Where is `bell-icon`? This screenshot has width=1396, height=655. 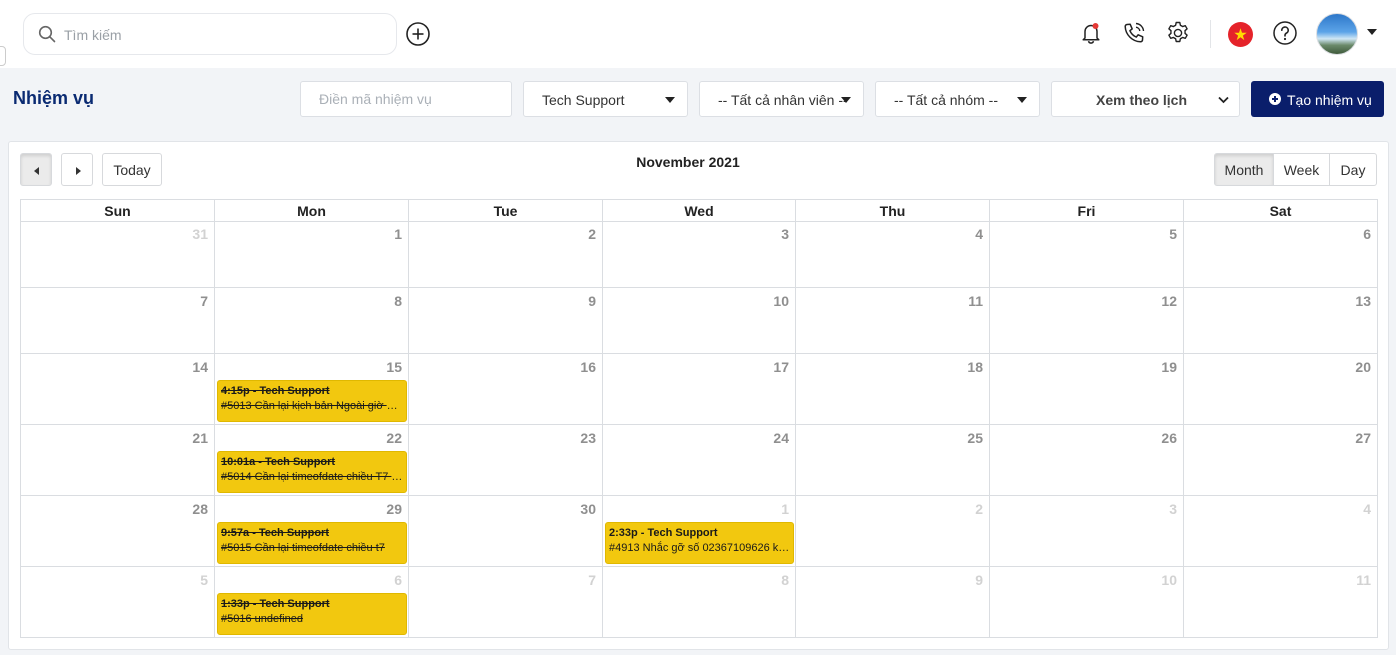 bell-icon is located at coordinates (1091, 33).